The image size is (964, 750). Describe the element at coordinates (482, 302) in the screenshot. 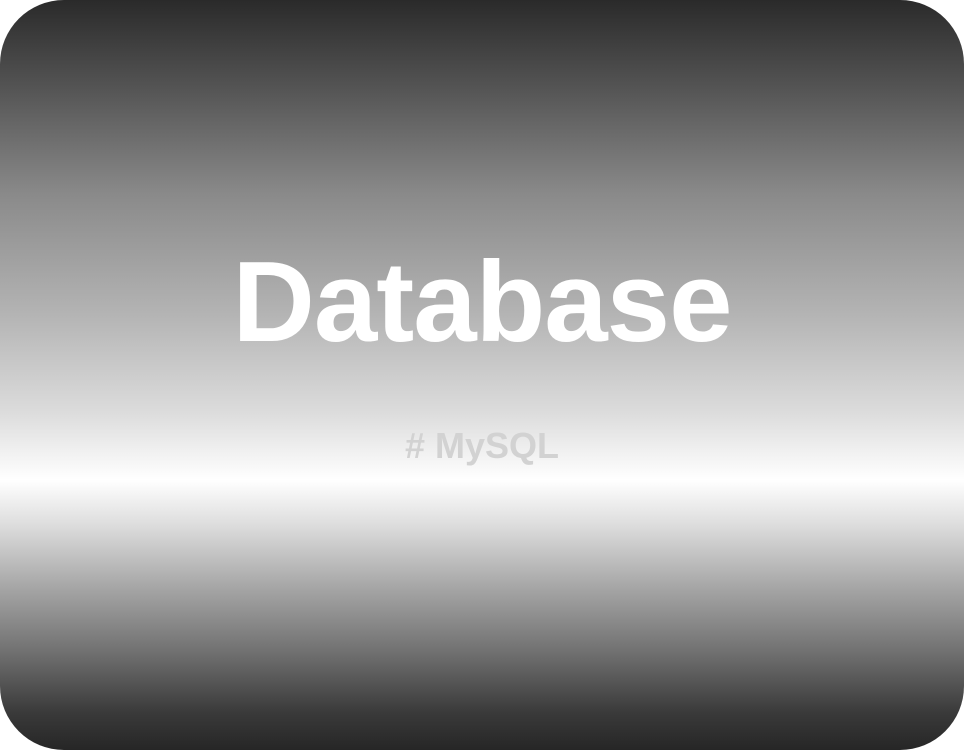

I see `card-title: Database` at that location.